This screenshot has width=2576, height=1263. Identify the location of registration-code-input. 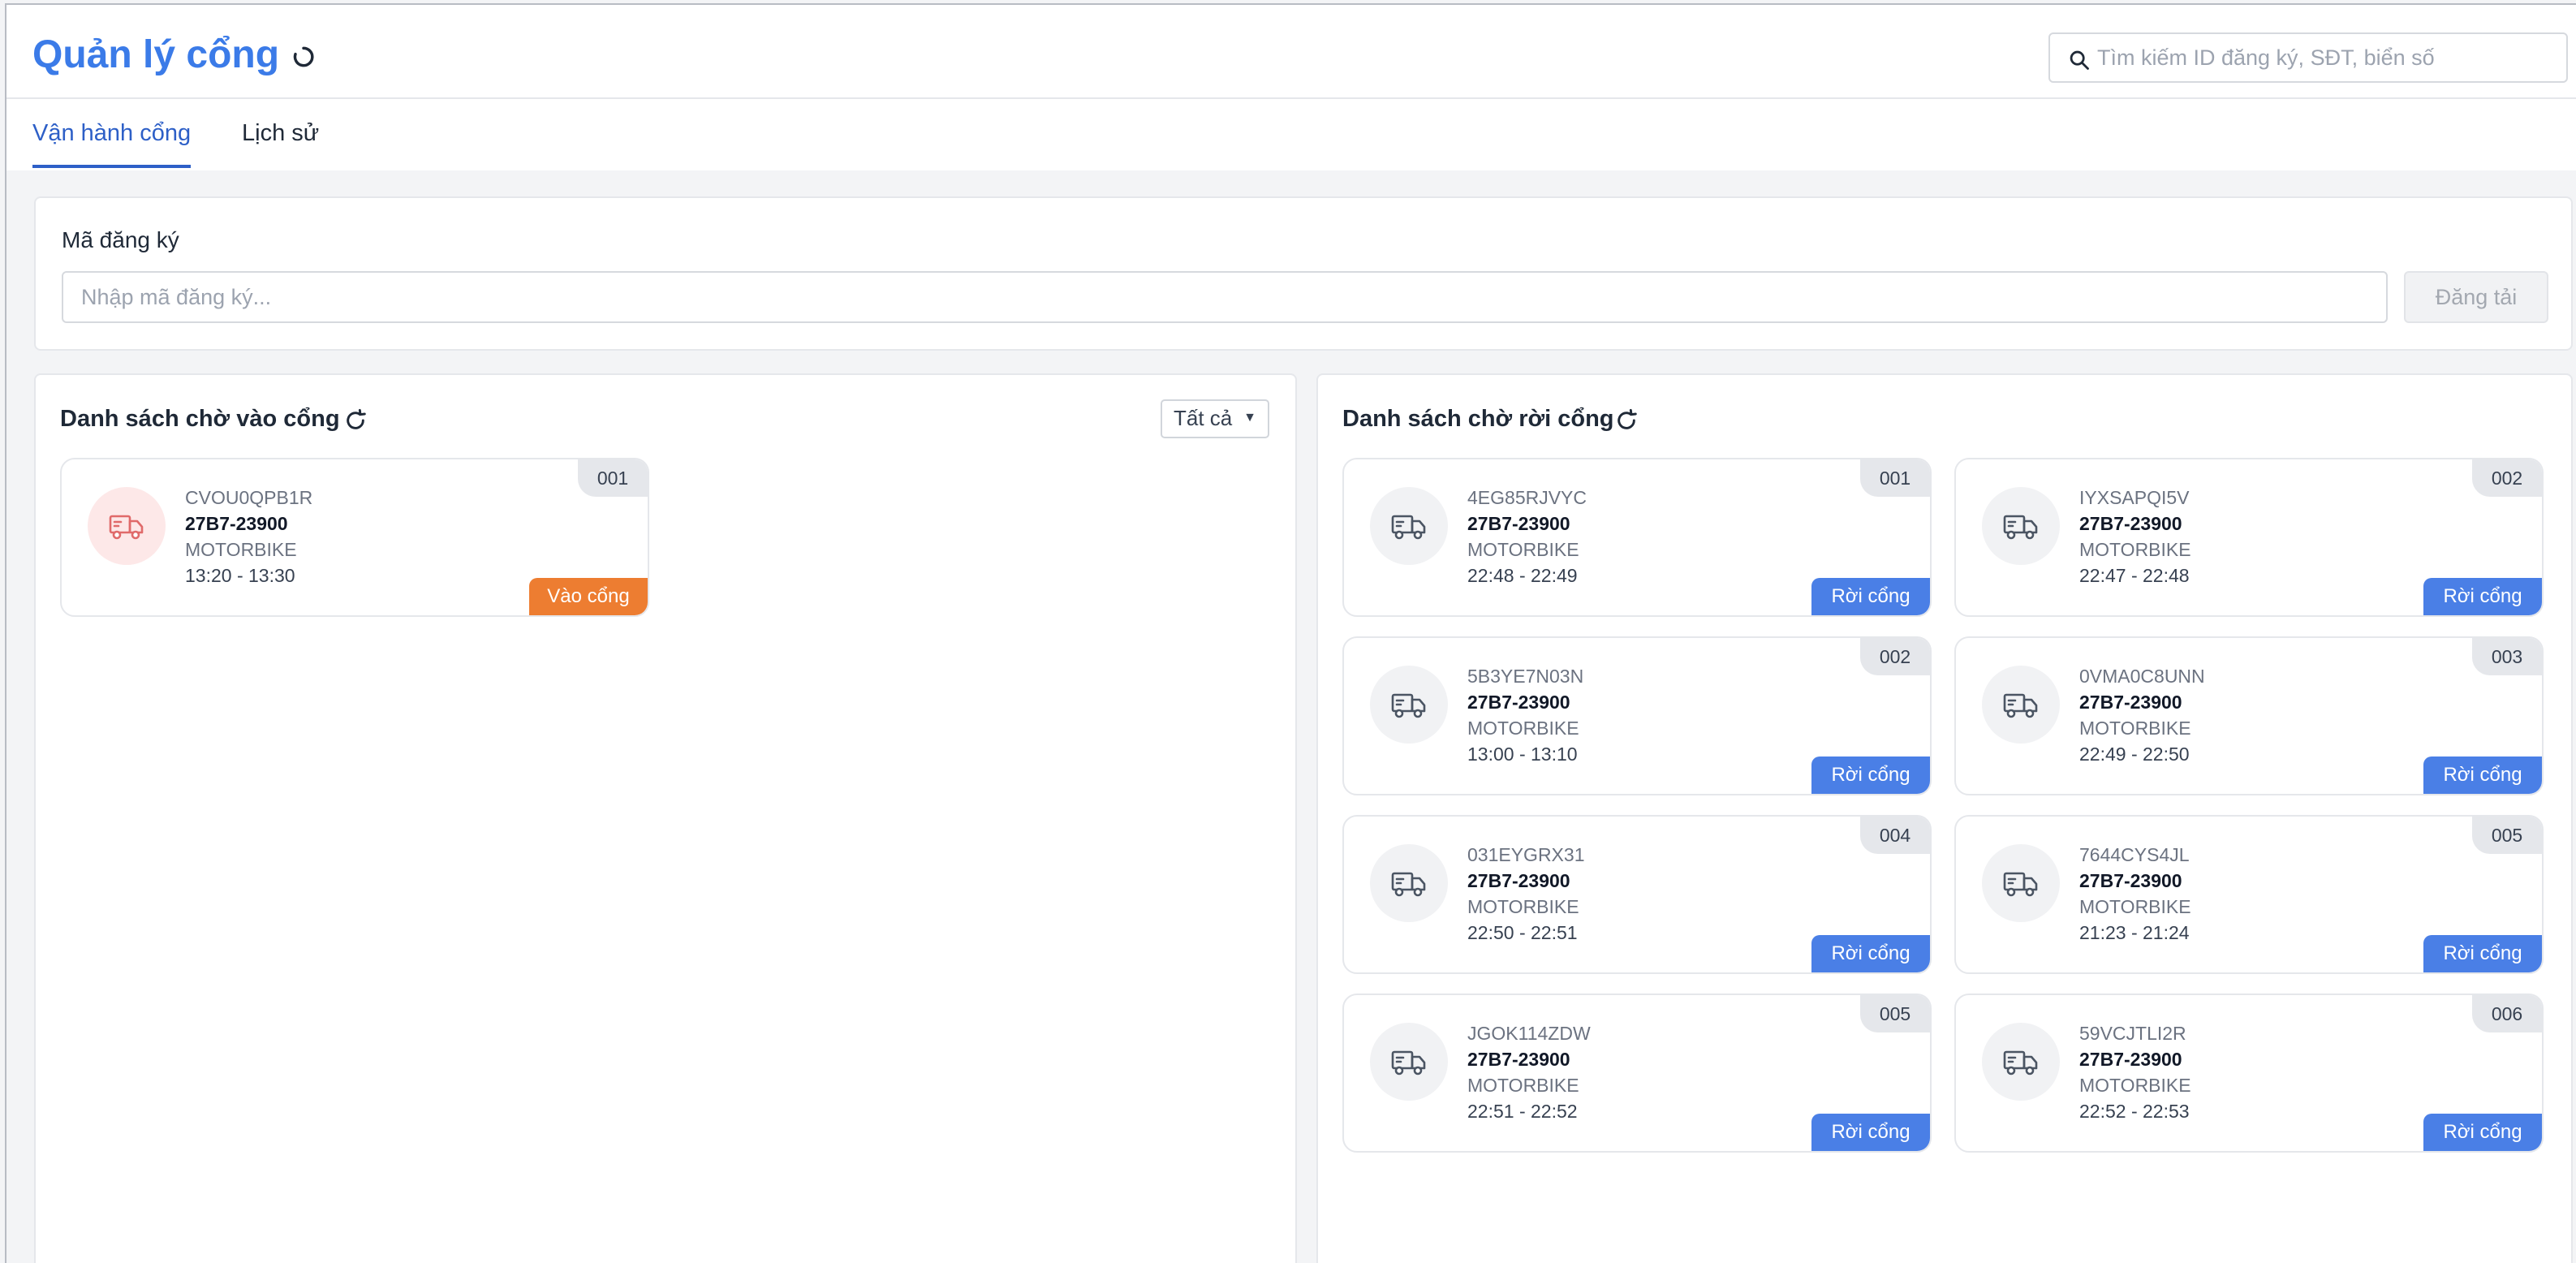
(1225, 297).